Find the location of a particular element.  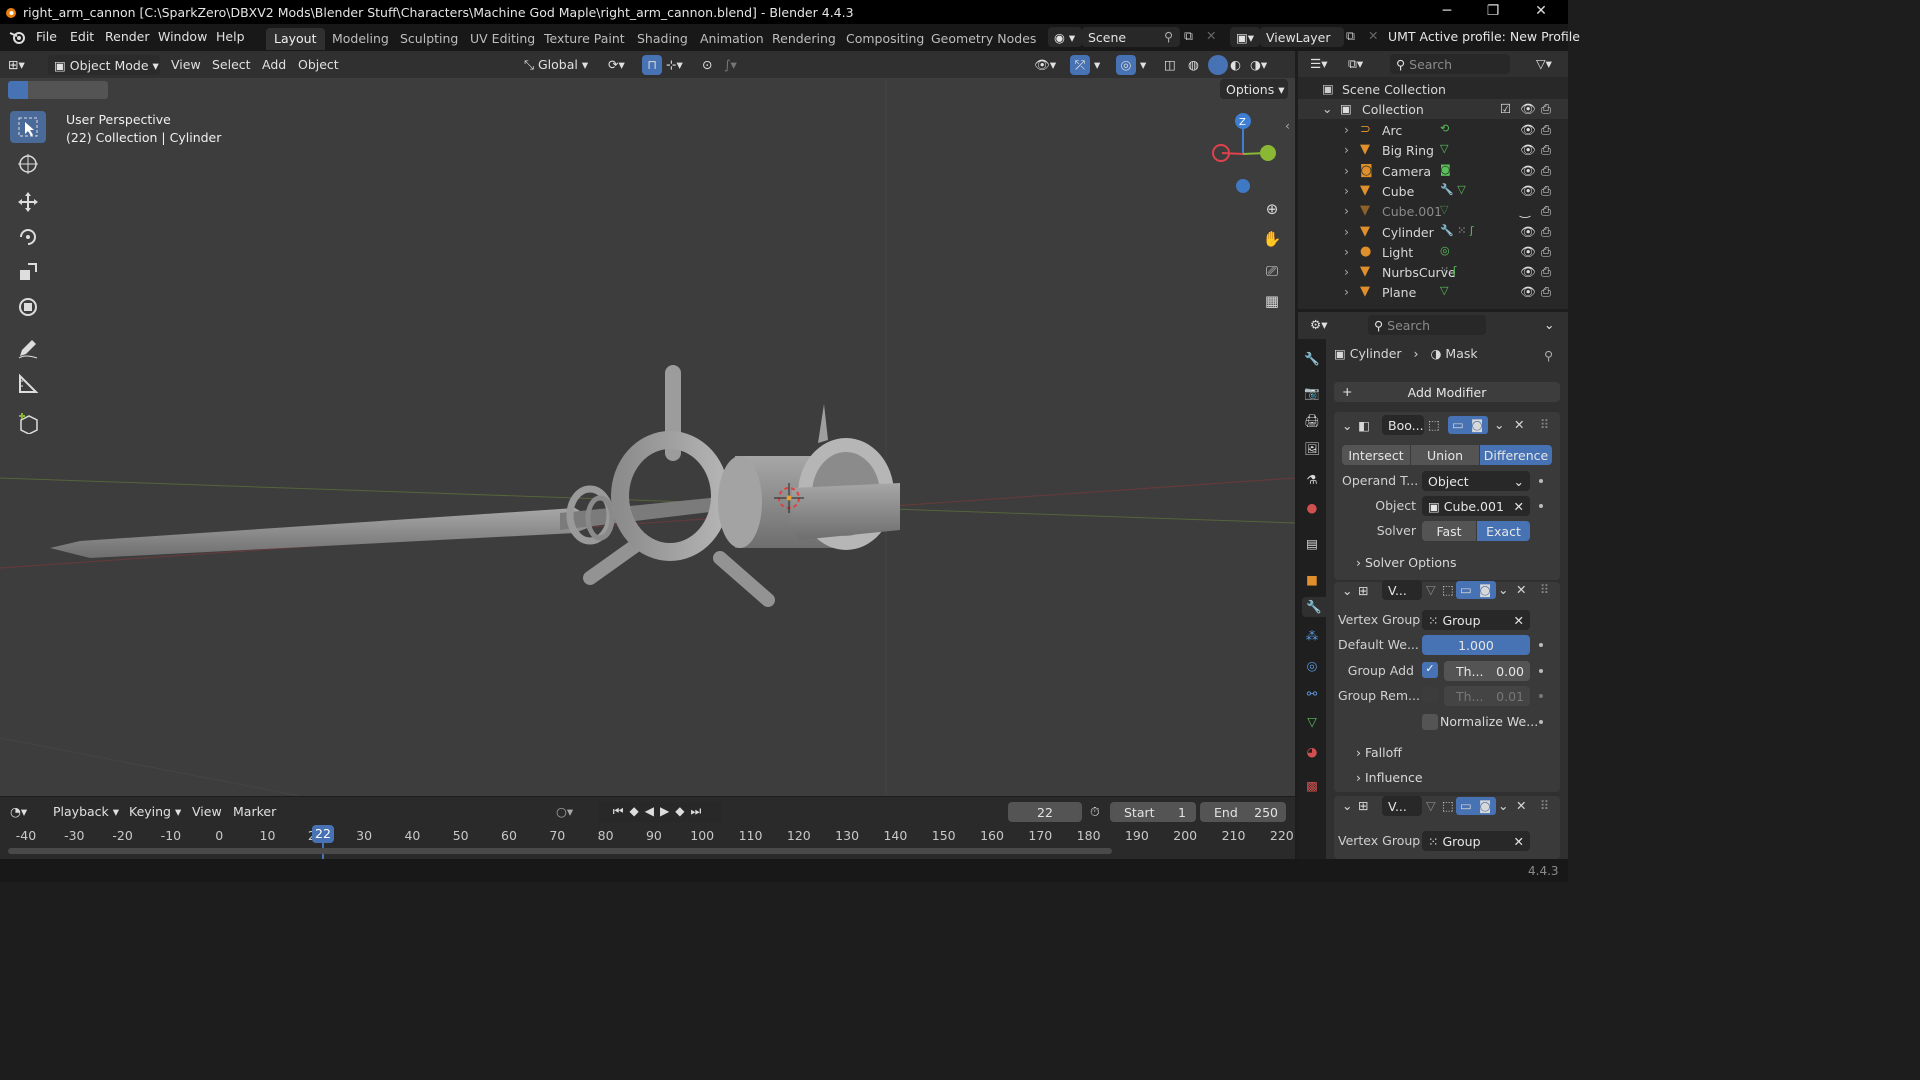

select-intersect-icon is located at coordinates (98, 90).